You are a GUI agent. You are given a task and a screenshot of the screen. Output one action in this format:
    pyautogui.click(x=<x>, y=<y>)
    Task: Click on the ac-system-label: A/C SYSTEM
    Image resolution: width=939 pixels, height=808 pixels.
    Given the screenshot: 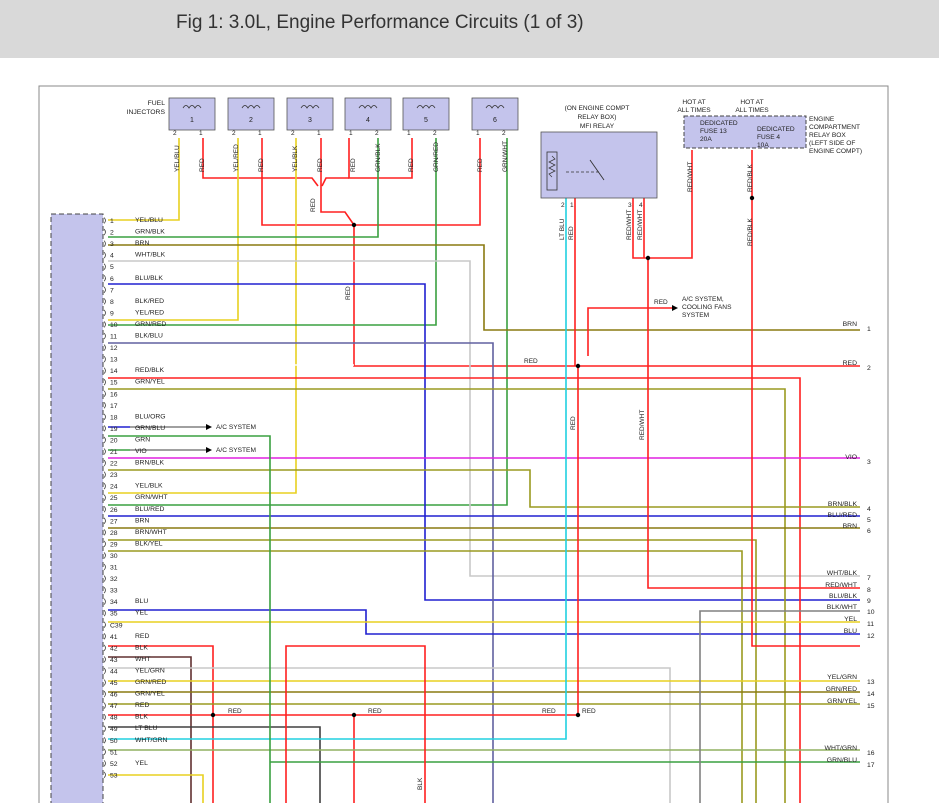 What is the action you would take?
    pyautogui.click(x=236, y=427)
    